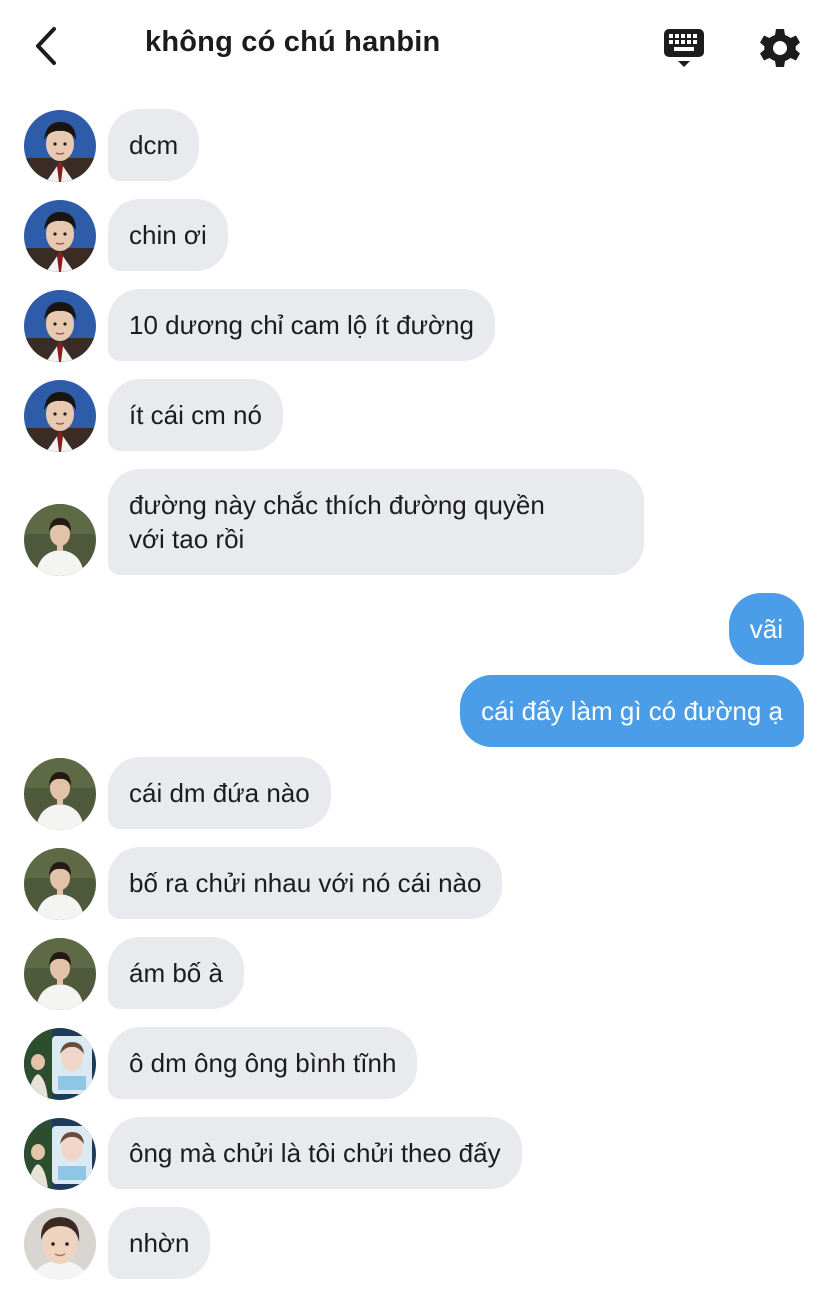 The image size is (828, 1293). What do you see at coordinates (263, 1063) in the screenshot?
I see `message-bubble: ô dm ông ông bình tĩnh` at bounding box center [263, 1063].